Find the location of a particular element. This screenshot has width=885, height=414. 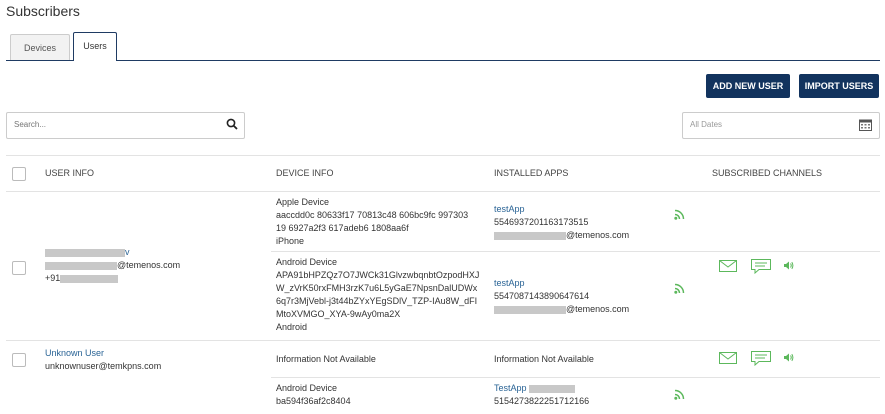

device-os: iPhone is located at coordinates (290, 241).